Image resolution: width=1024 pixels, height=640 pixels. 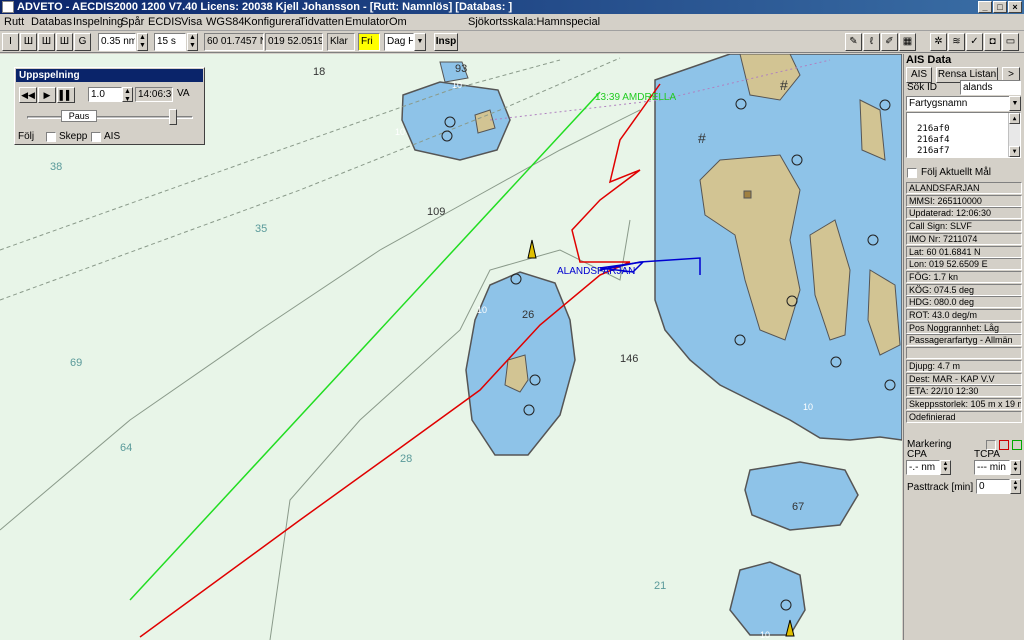 I want to click on menu-om: Om, so click(x=398, y=22).